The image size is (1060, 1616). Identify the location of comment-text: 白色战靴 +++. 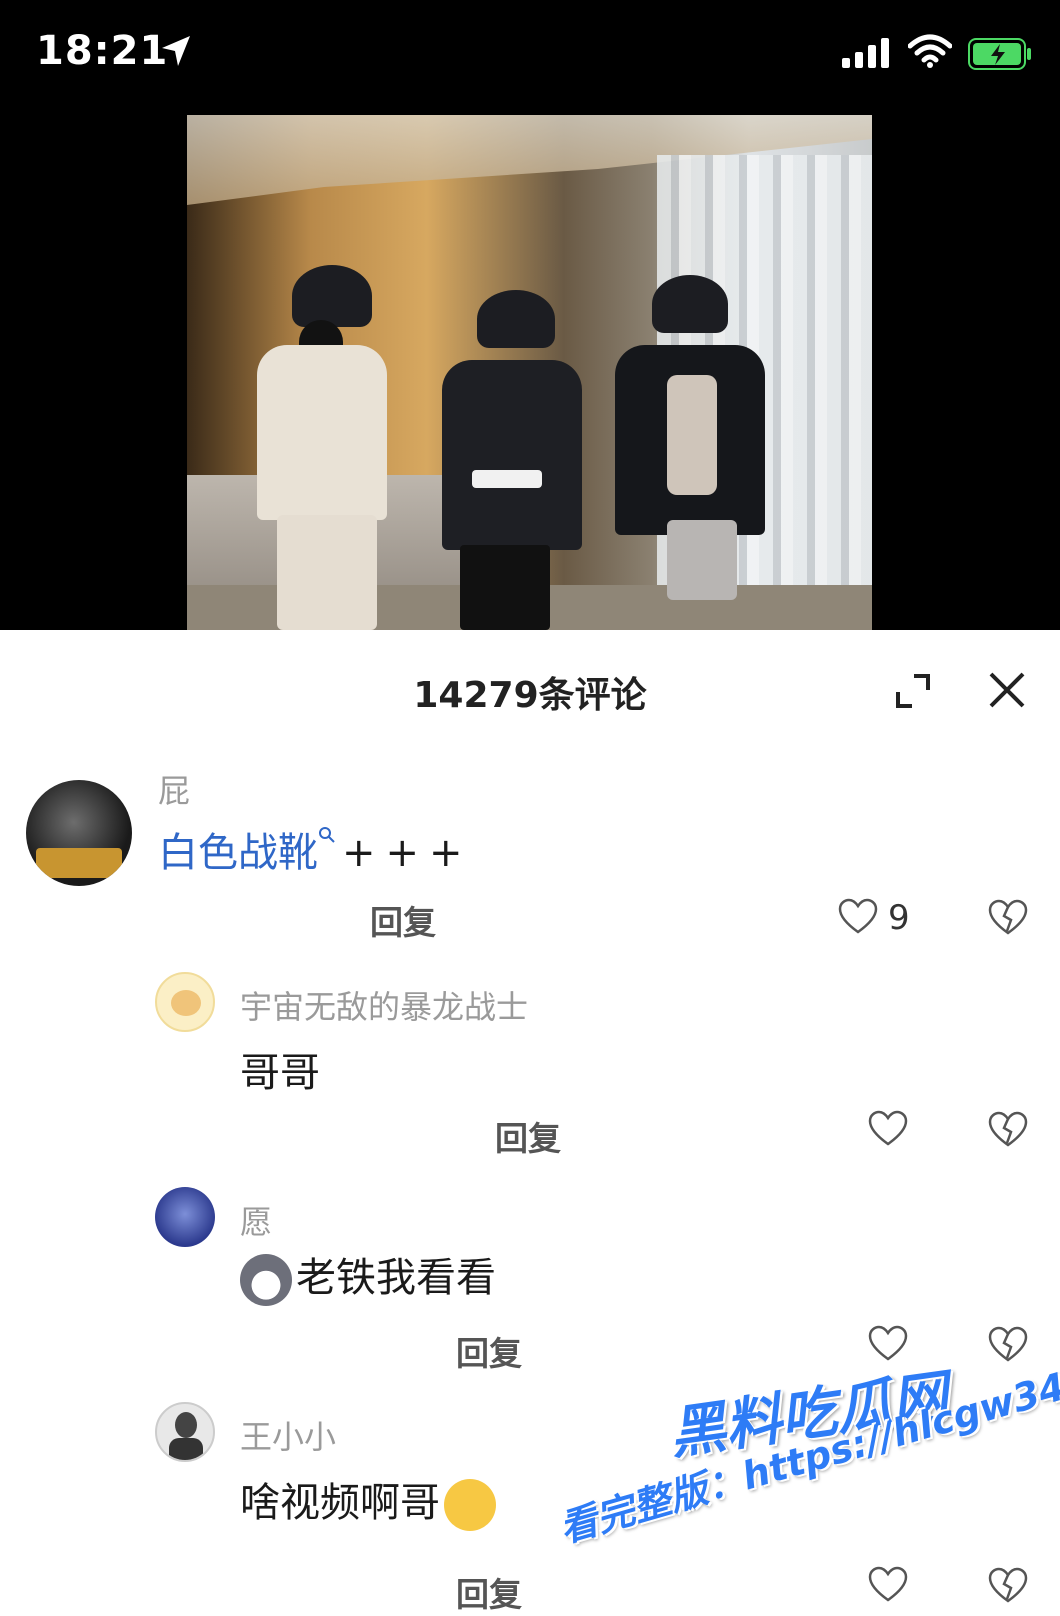
(315, 849).